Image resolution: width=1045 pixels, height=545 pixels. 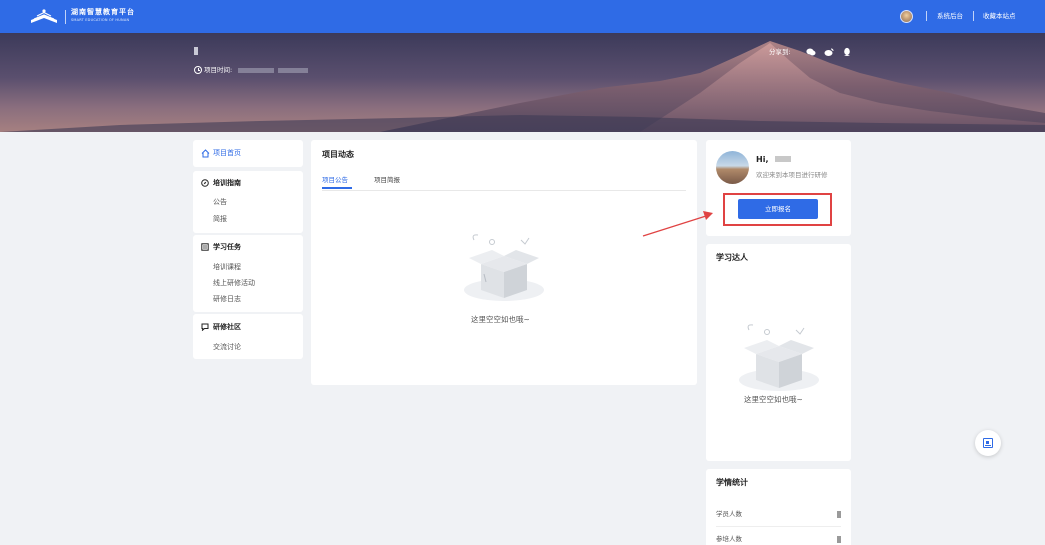 What do you see at coordinates (44, 17) in the screenshot?
I see `open-book-logo-icon` at bounding box center [44, 17].